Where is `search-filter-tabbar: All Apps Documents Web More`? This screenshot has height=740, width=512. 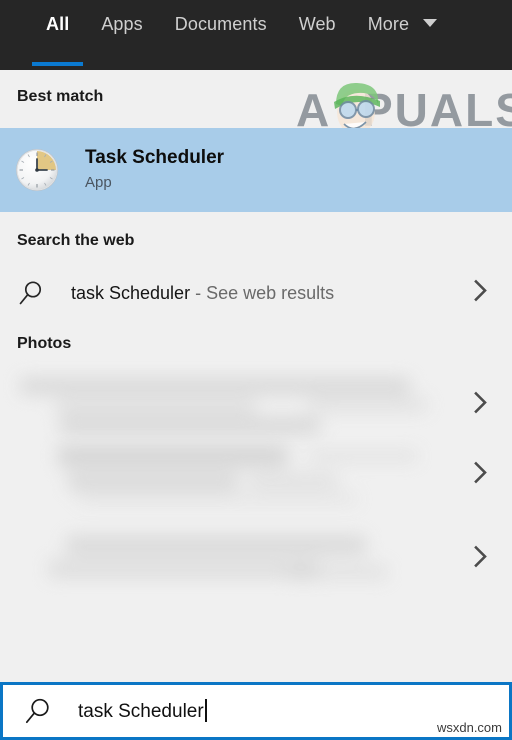 search-filter-tabbar: All Apps Documents Web More is located at coordinates (256, 35).